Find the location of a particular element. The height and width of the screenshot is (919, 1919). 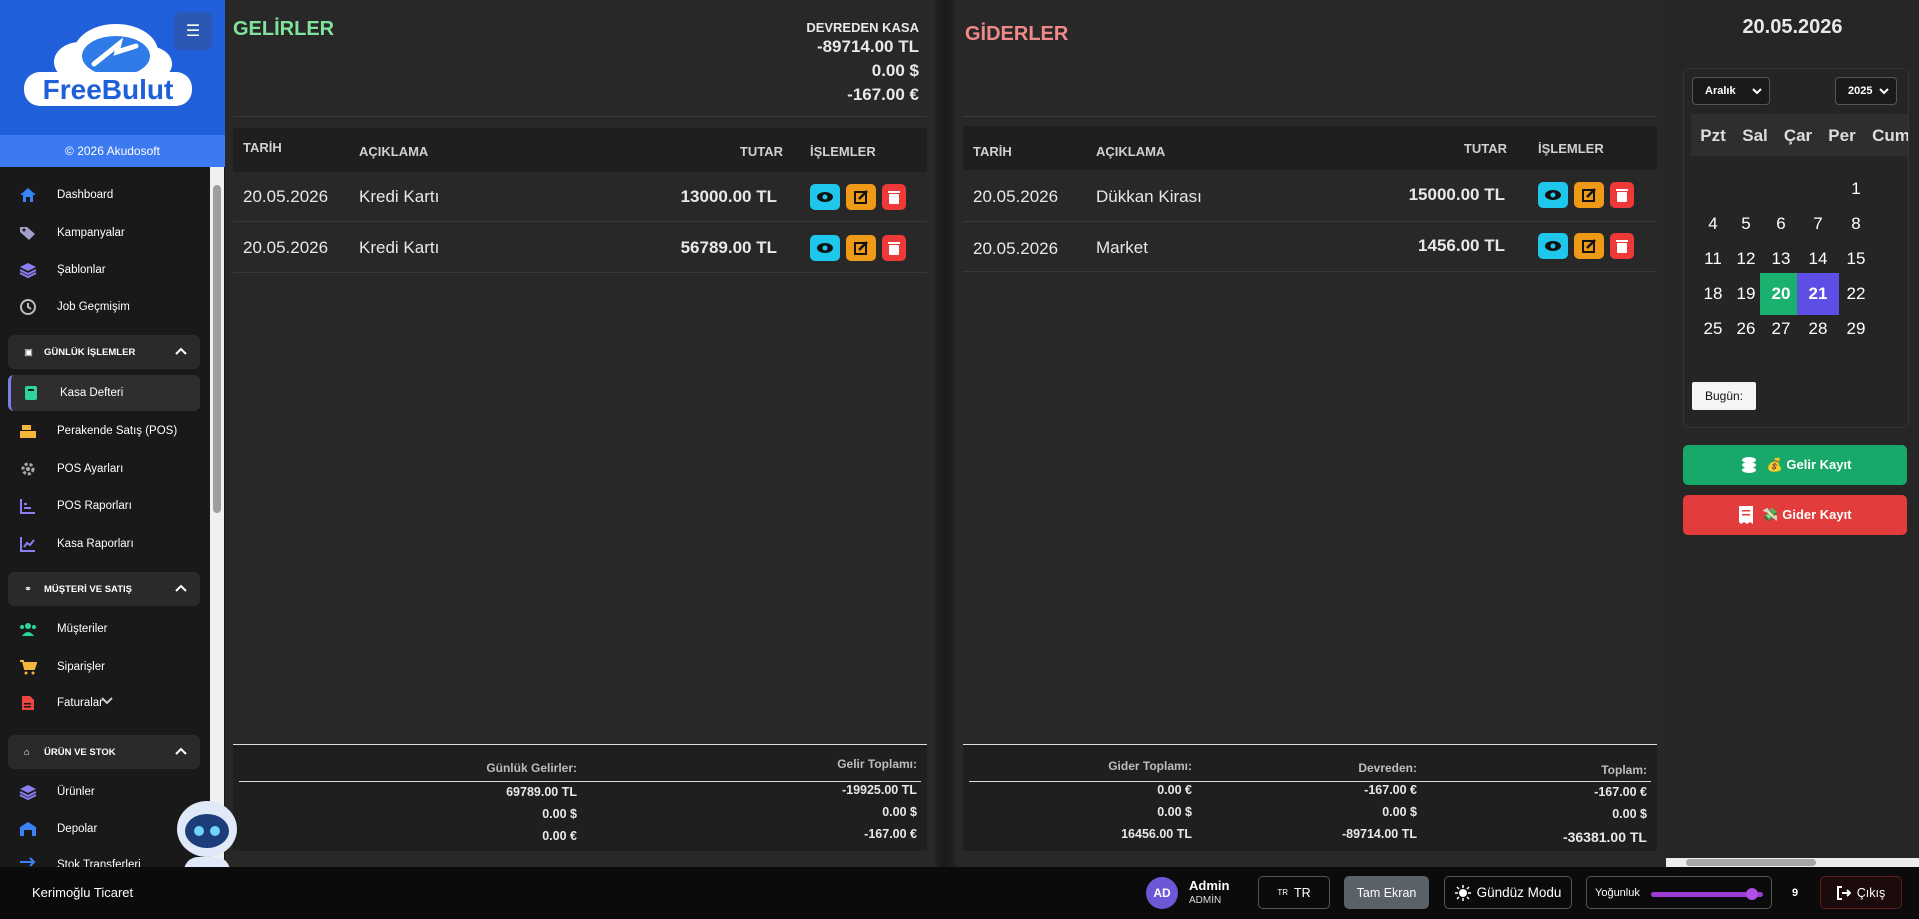

year-select: 2025 is located at coordinates (1866, 91).